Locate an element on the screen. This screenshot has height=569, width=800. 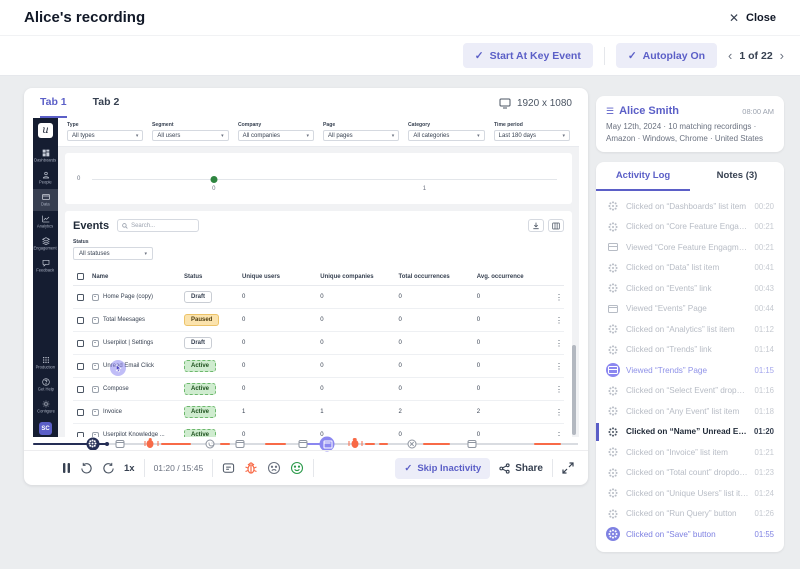
autoplay-toggle-button: ✓ Autoplay On is located at coordinates (666, 55).